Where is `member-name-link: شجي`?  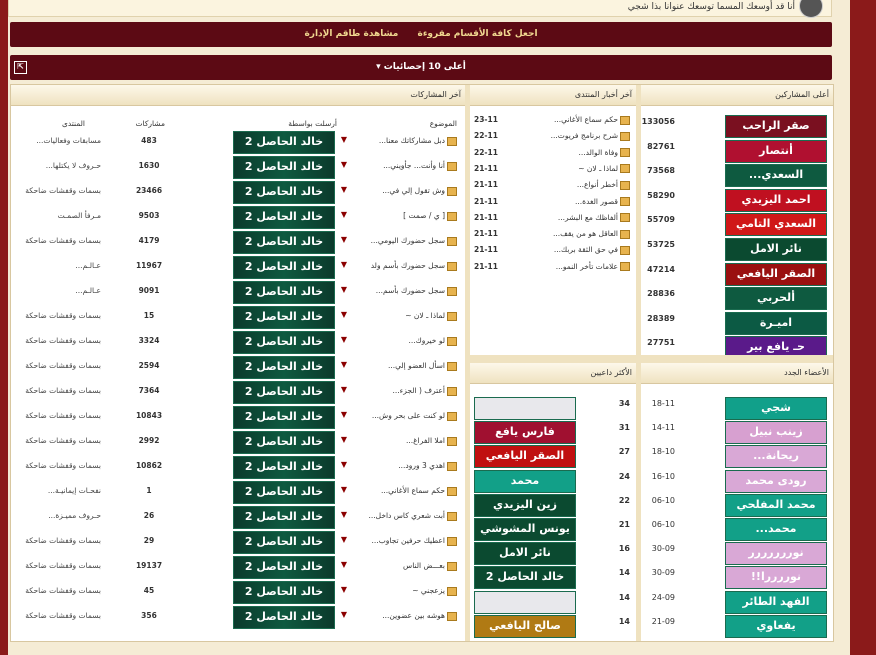
member-name-link: شجي is located at coordinates (776, 408).